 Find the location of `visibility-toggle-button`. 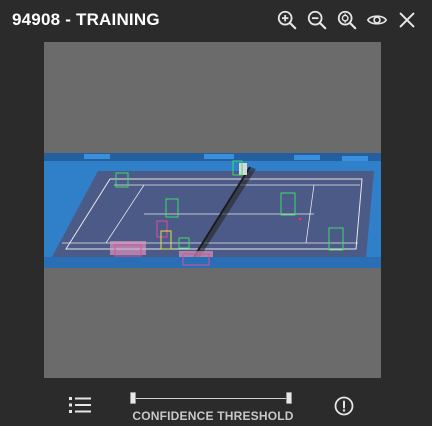

visibility-toggle-button is located at coordinates (377, 20).